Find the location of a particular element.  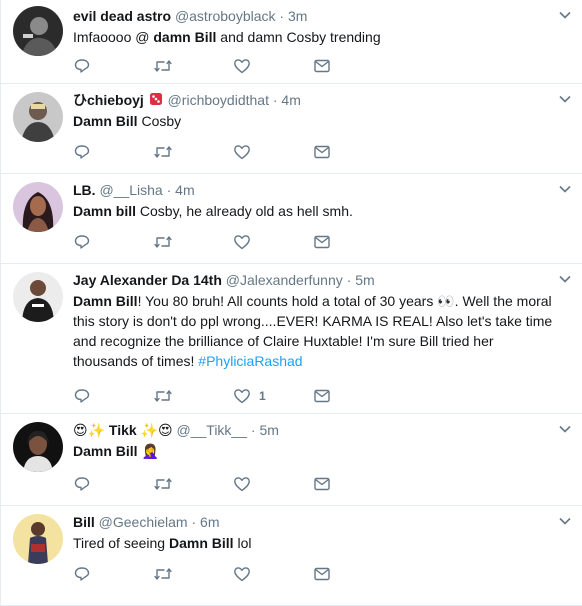

text-segment: 🤦‍♀️ is located at coordinates (148, 451).